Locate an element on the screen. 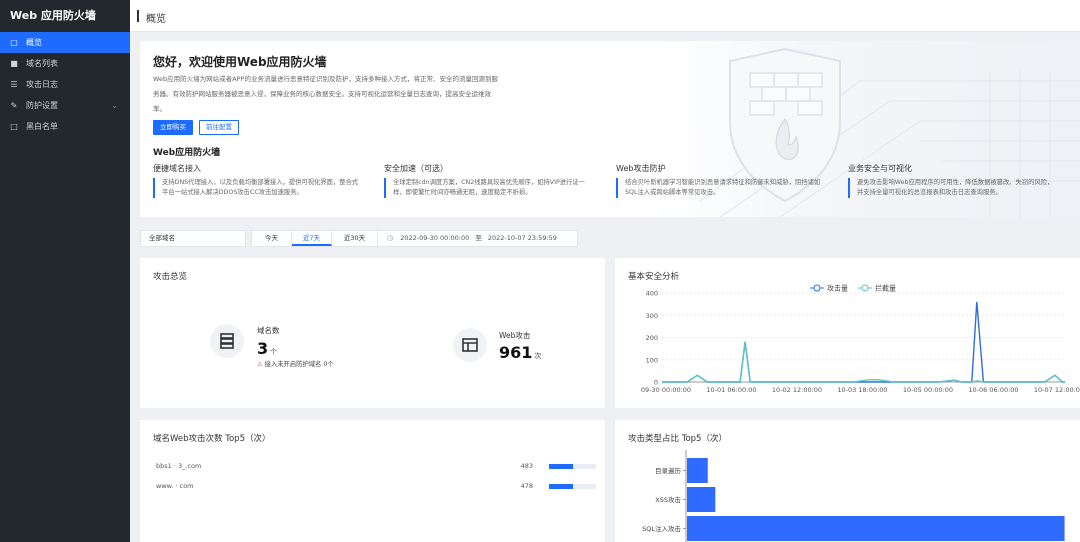  legend-label: 攻击量 is located at coordinates (837, 288).